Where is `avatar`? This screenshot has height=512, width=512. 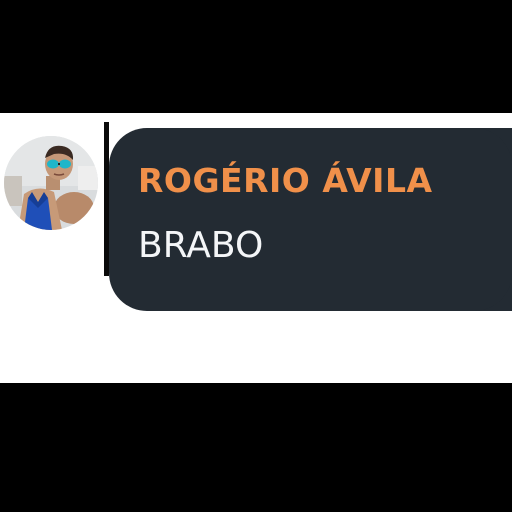 avatar is located at coordinates (51, 183).